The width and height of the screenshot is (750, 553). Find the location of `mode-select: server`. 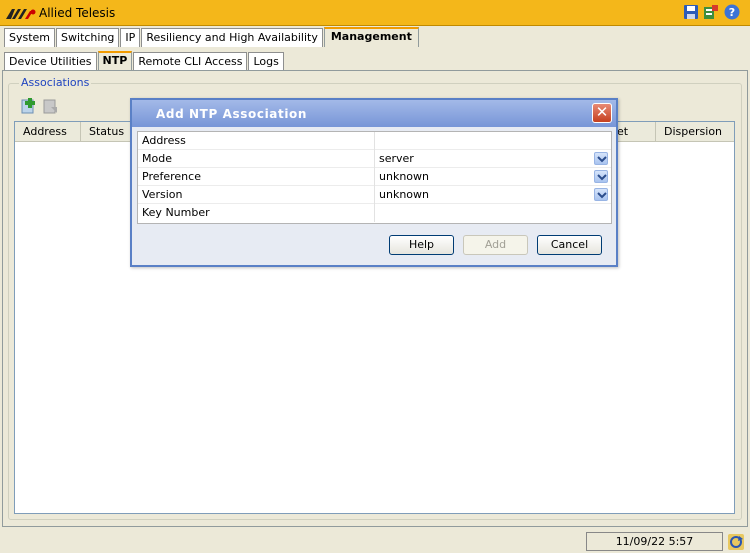

mode-select: server is located at coordinates (493, 159).